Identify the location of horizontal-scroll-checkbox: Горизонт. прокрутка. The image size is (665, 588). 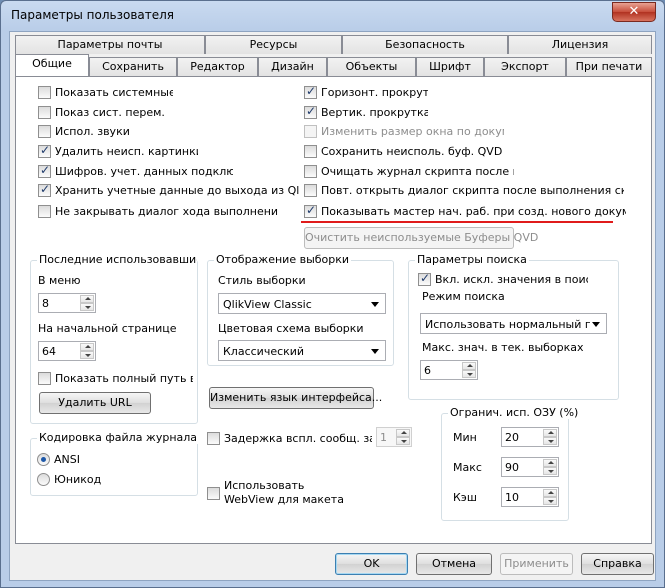
(366, 92).